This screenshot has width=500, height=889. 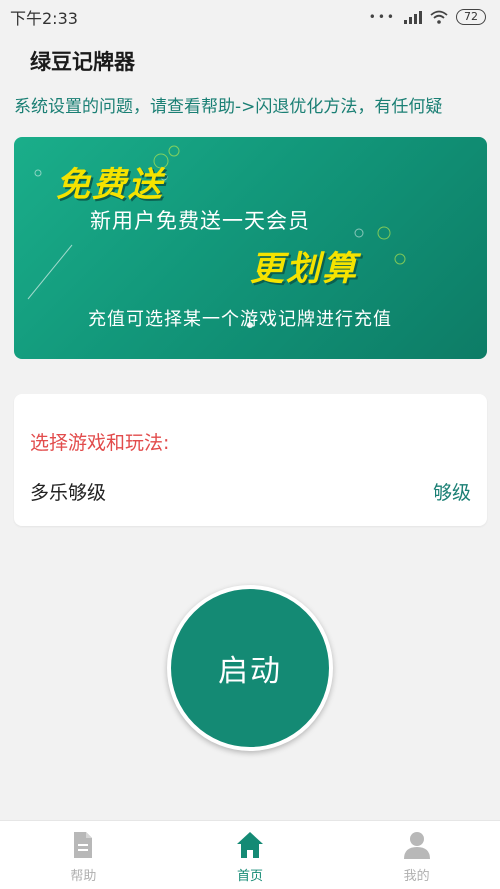 What do you see at coordinates (416, 876) in the screenshot?
I see `nav-label-mine: 我的` at bounding box center [416, 876].